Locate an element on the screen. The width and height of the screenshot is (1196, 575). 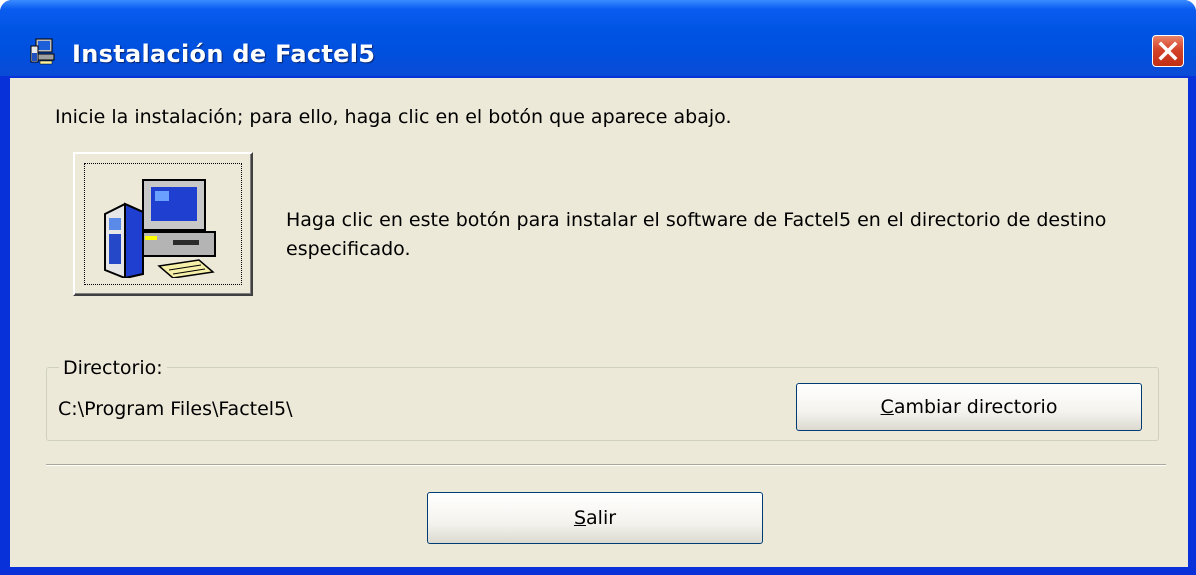
exit-accel: S is located at coordinates (580, 518).